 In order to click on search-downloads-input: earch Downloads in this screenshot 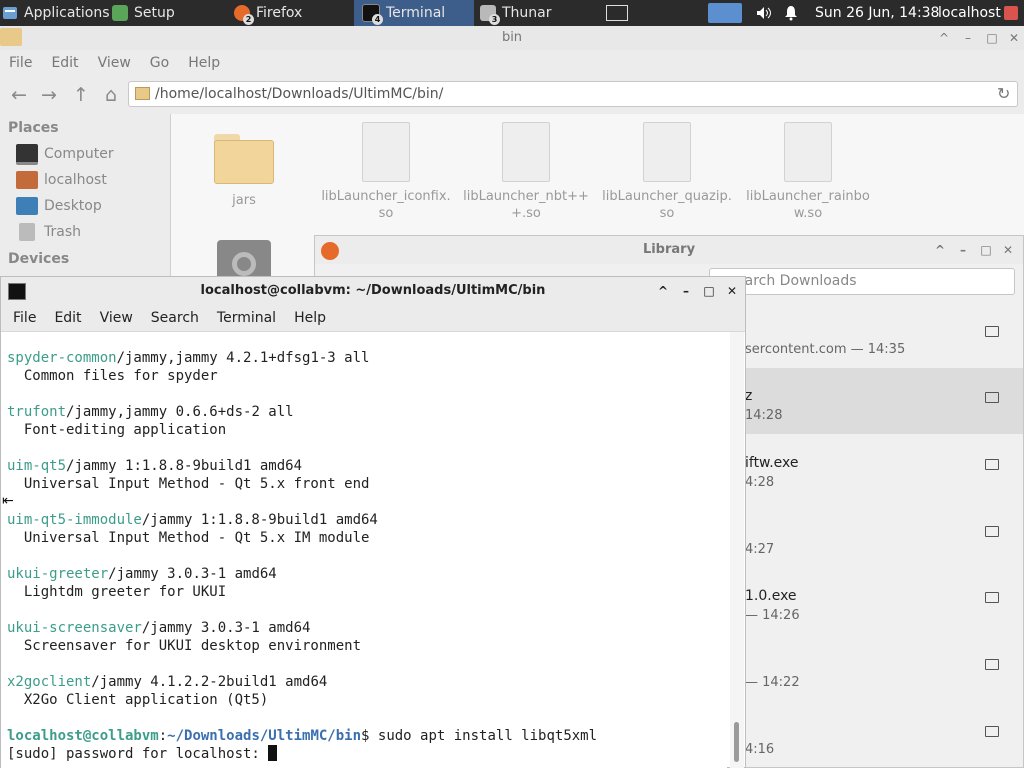, I will do `click(862, 281)`.